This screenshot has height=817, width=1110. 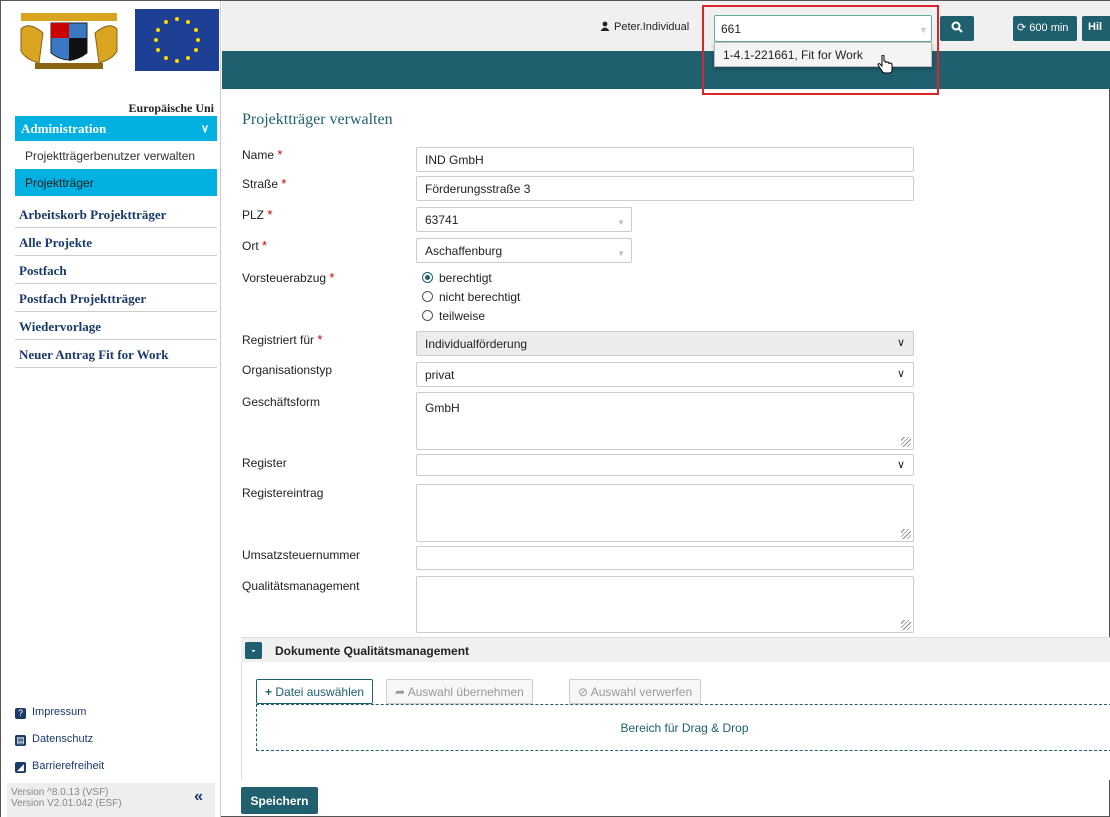 What do you see at coordinates (283, 493) in the screenshot?
I see `register-entry-label: Registereintrag` at bounding box center [283, 493].